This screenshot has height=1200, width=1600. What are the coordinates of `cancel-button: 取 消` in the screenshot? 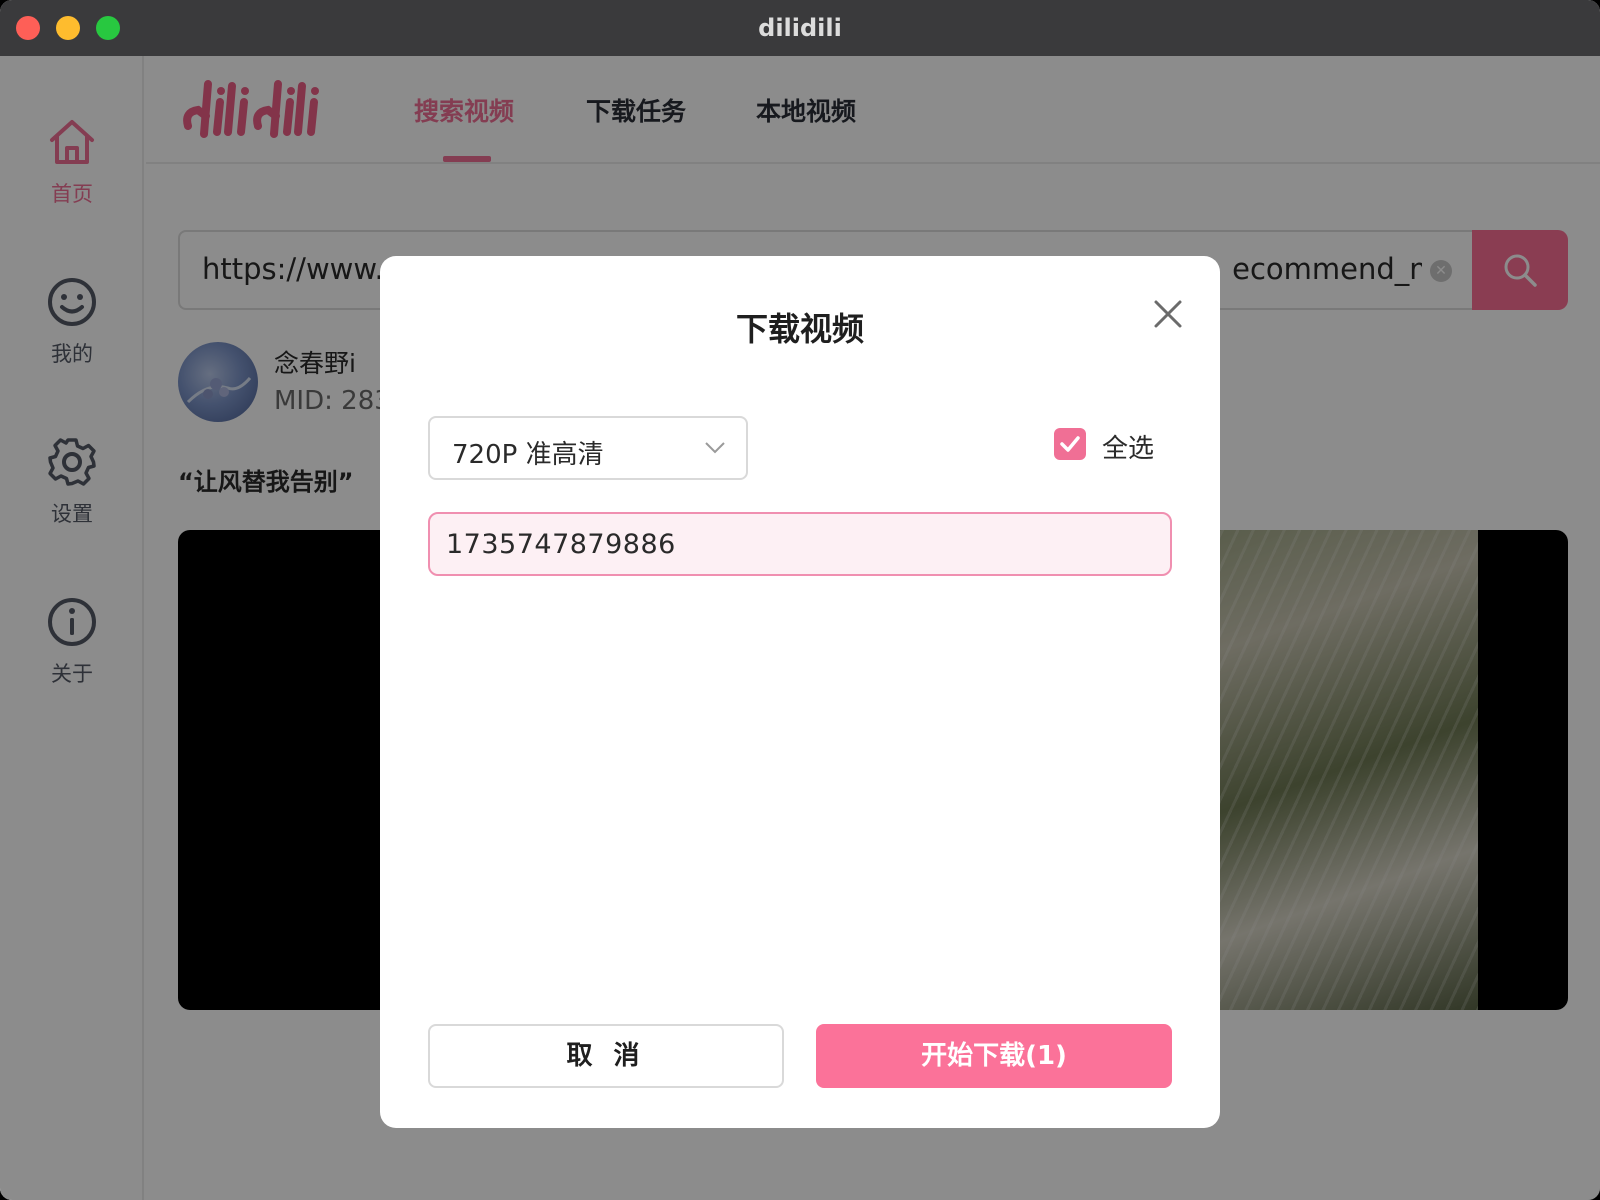 It's located at (606, 1056).